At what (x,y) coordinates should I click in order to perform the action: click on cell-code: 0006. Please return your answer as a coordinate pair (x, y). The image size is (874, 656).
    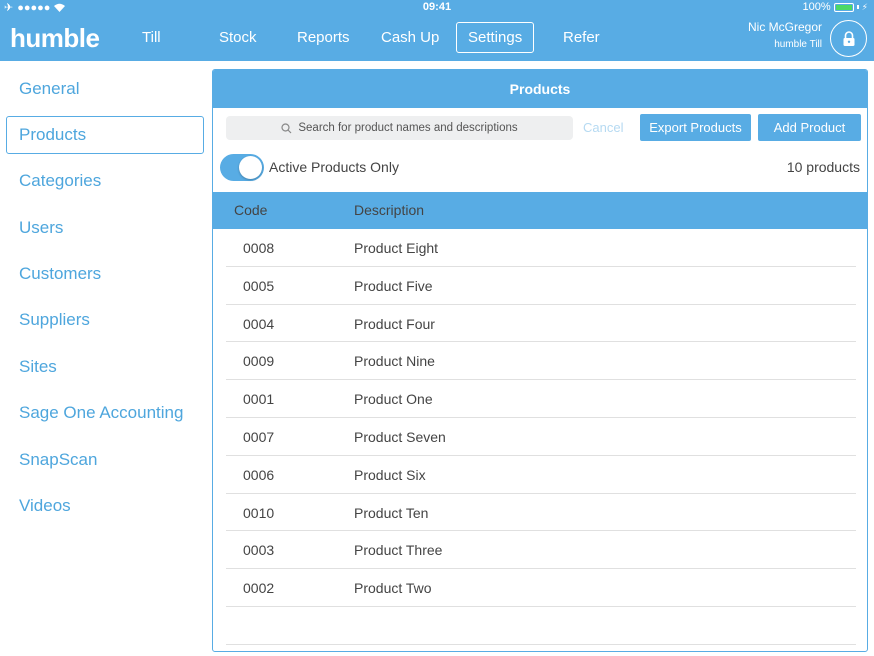
    Looking at the image, I should click on (259, 474).